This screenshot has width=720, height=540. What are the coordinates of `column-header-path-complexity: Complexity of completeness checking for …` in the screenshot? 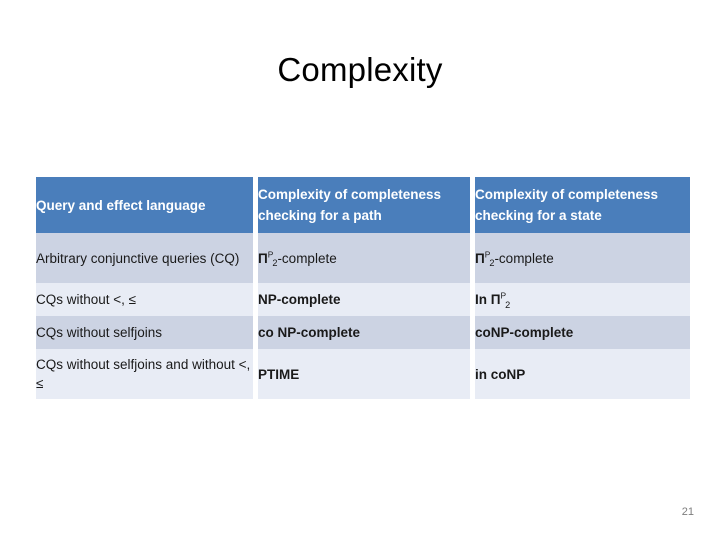 It's located at (364, 205).